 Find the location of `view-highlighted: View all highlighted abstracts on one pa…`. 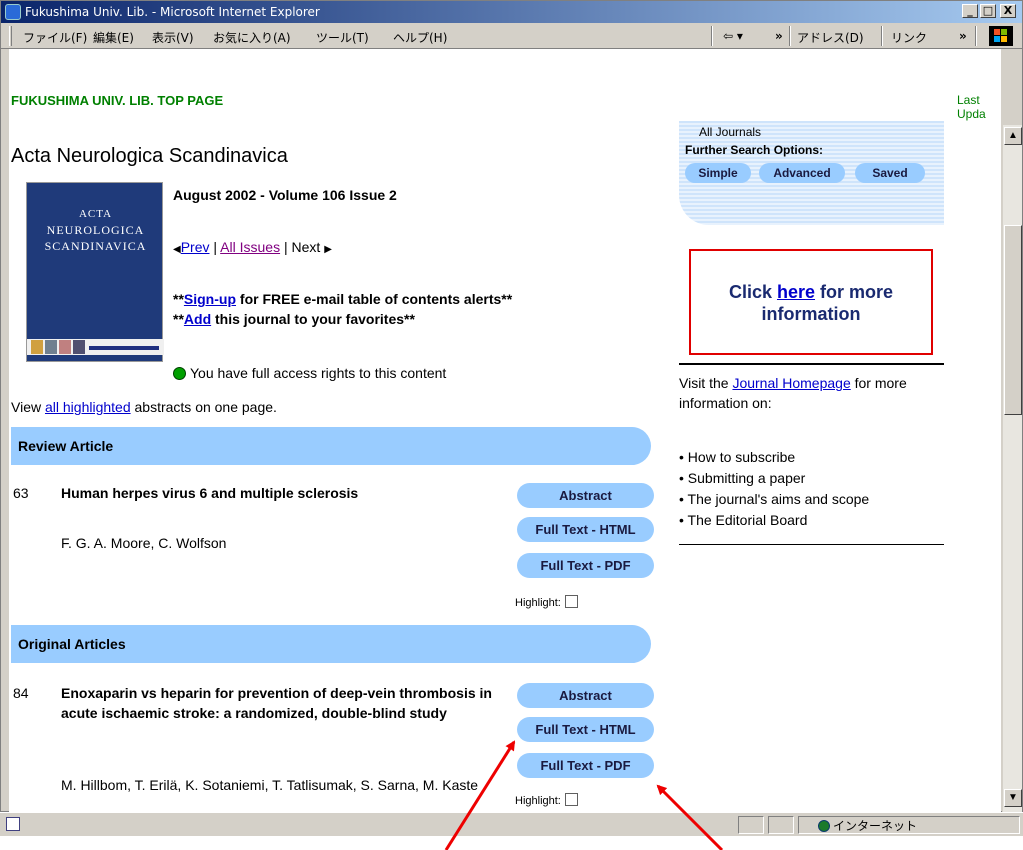

view-highlighted: View all highlighted abstracts on one pa… is located at coordinates (144, 407).